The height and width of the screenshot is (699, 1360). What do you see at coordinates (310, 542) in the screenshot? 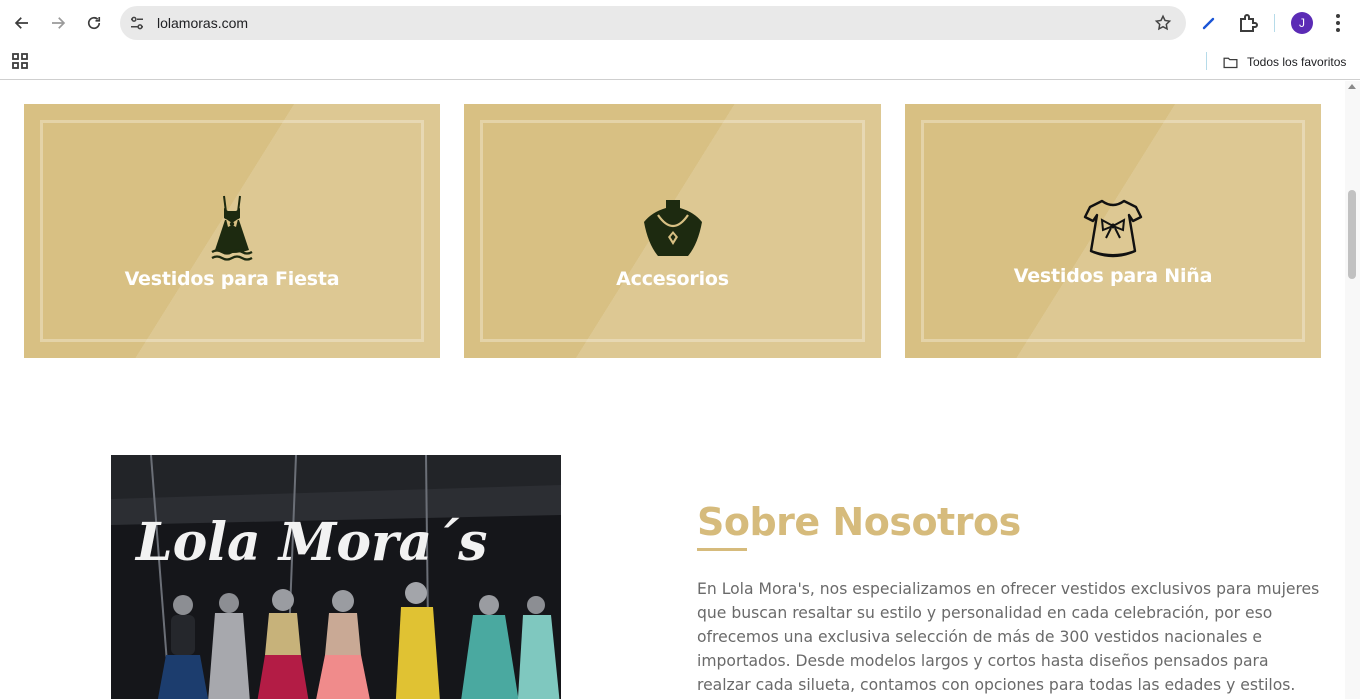
I see `store-sign-text: Lola Mora´s` at bounding box center [310, 542].